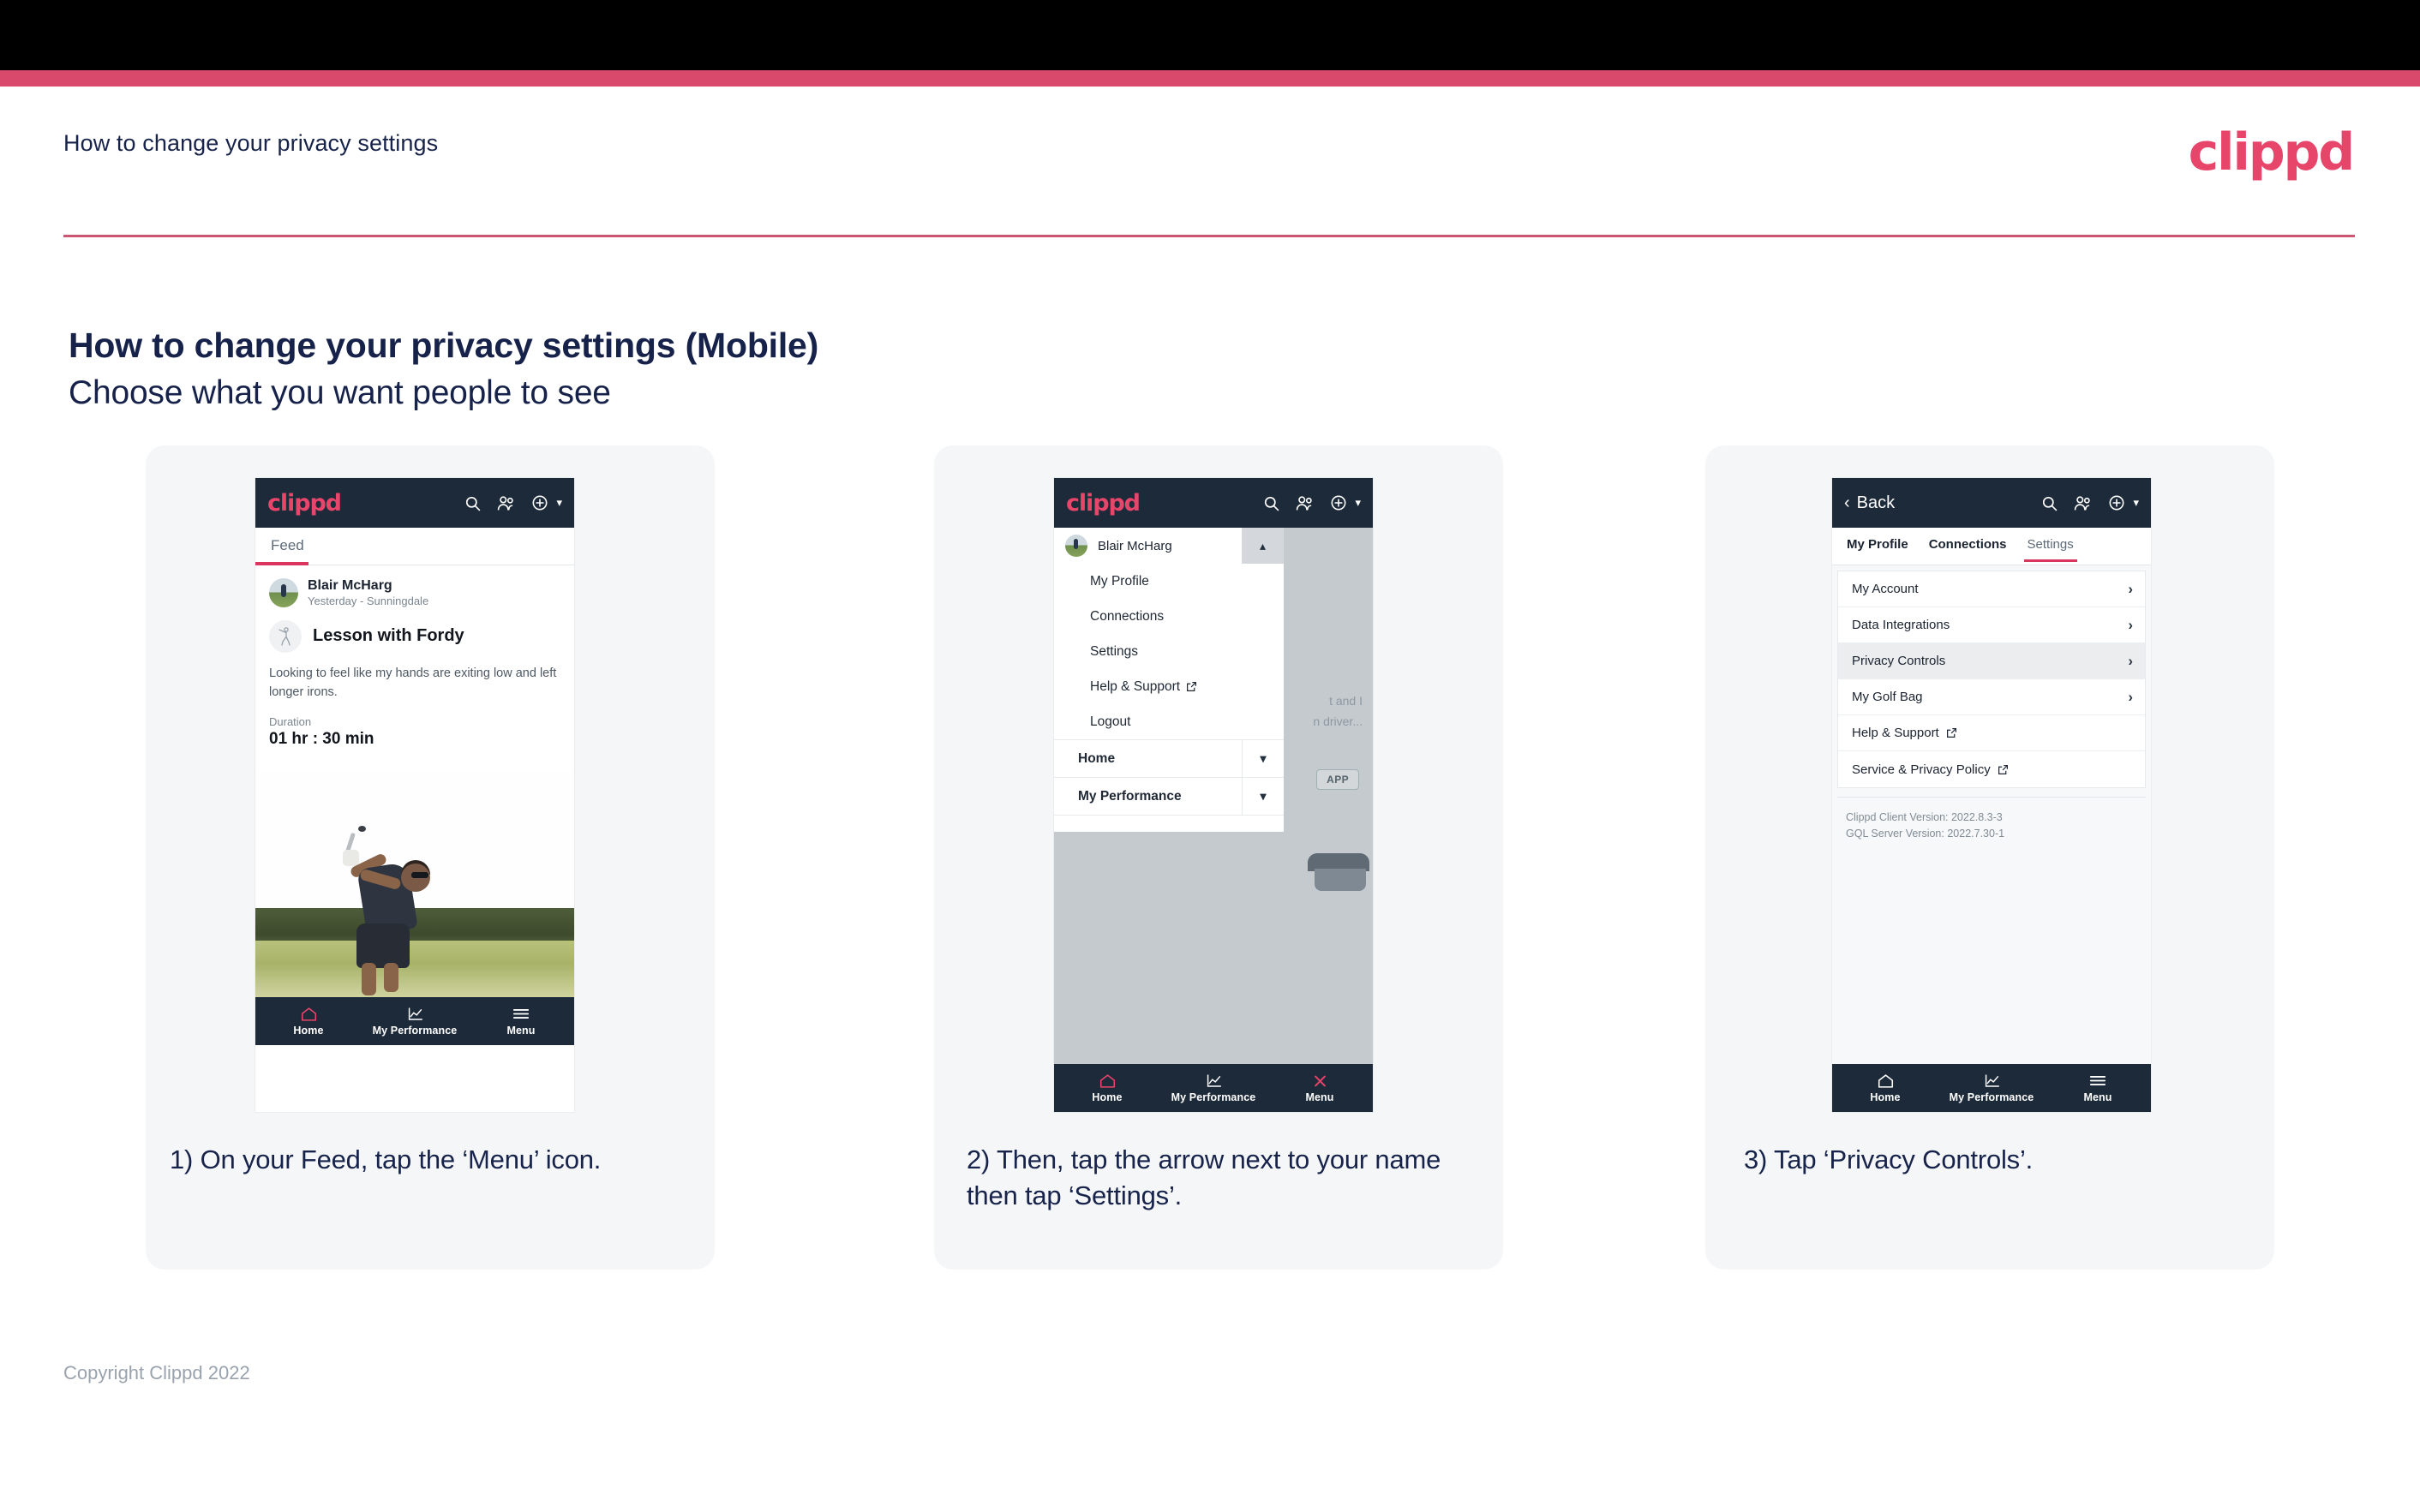  What do you see at coordinates (1887, 697) in the screenshot?
I see `settings-row-my-golf-bag-label: My Golf Bag` at bounding box center [1887, 697].